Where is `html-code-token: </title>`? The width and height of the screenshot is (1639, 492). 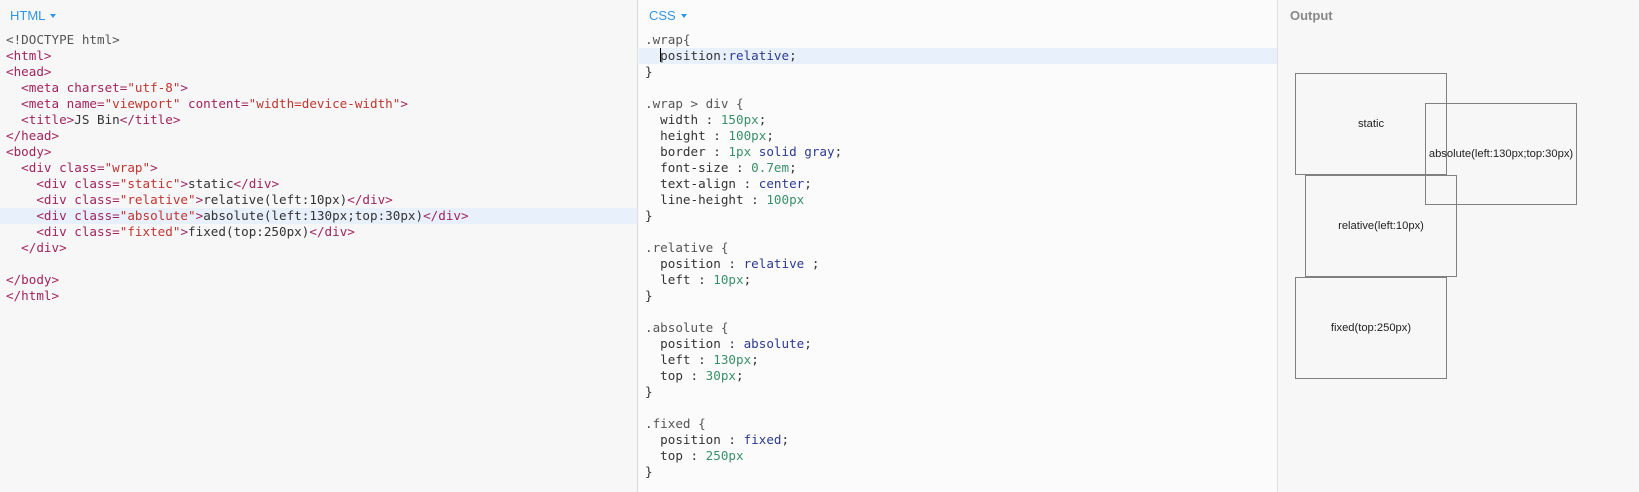
html-code-token: </title> is located at coordinates (150, 119).